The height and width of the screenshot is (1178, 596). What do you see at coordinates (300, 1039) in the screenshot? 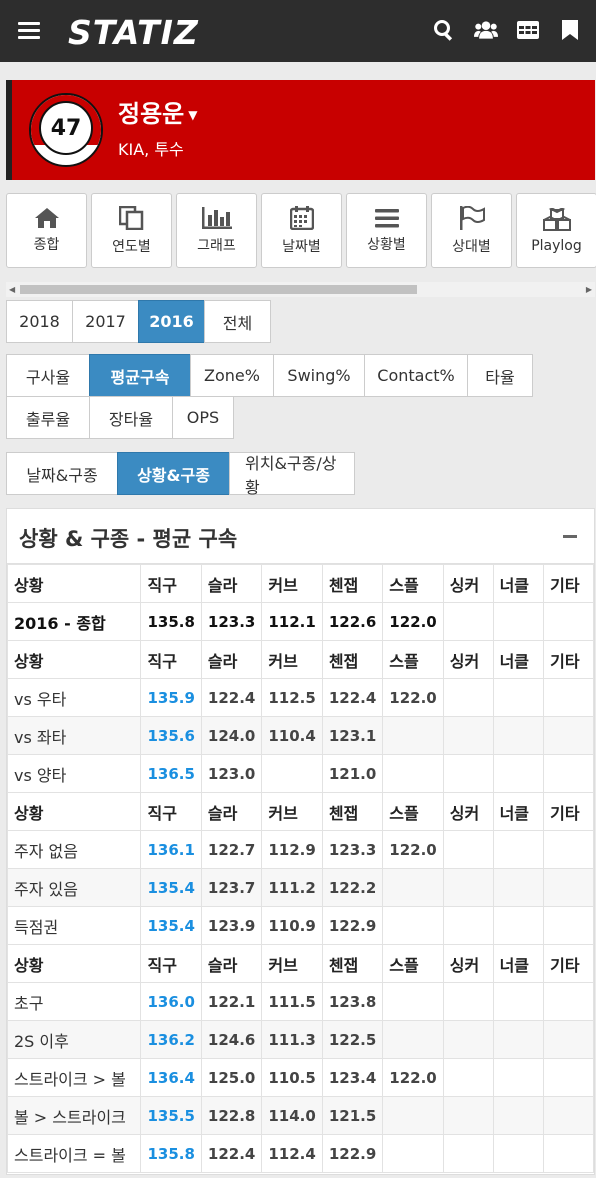
I see `table-row: 2S 이후 136.2 124.6 111.3 122.5` at bounding box center [300, 1039].